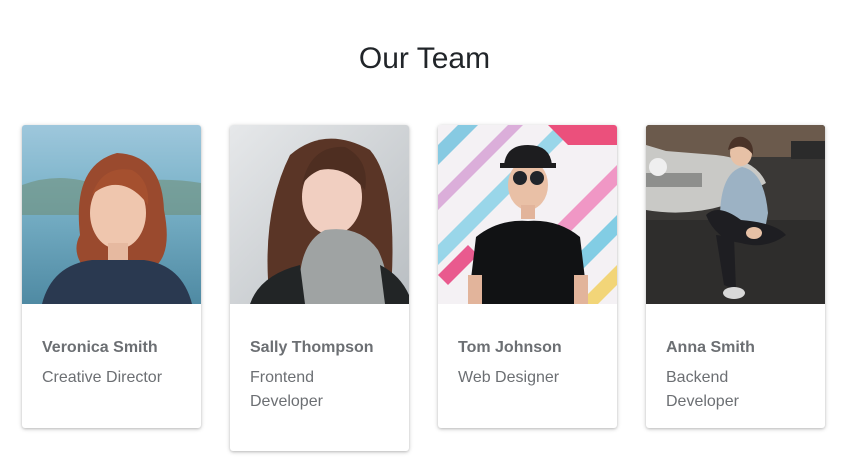 This screenshot has height=459, width=849. I want to click on member-role: Frontend Developer, so click(286, 389).